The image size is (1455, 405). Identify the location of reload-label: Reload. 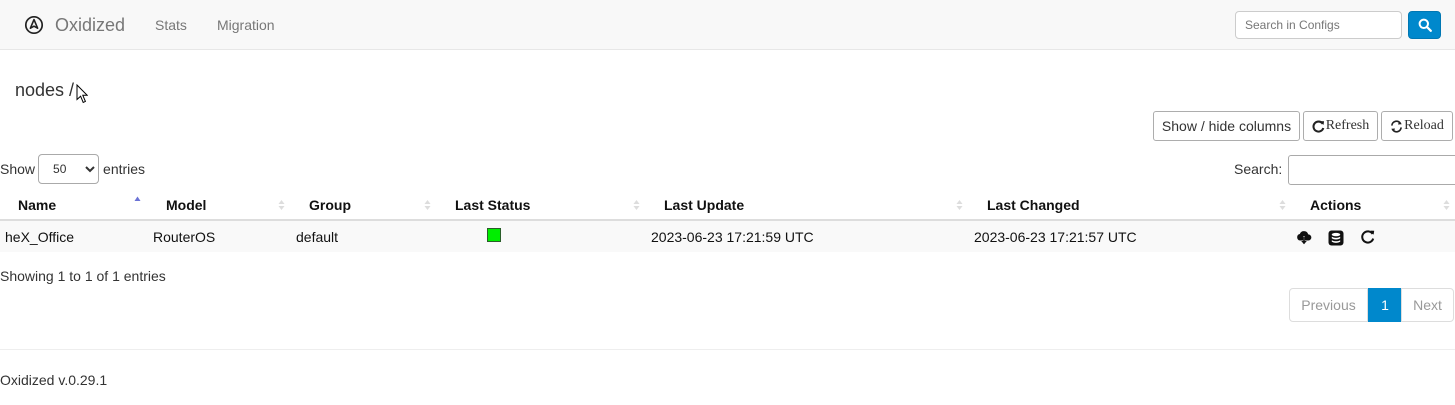
(1424, 125).